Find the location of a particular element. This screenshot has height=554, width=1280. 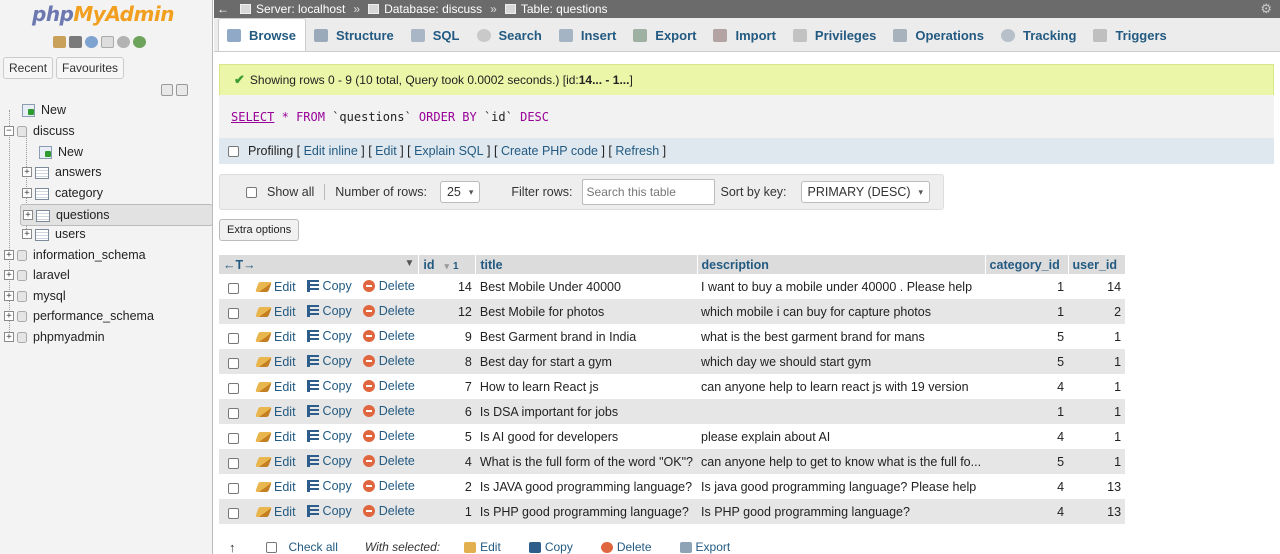

column-header-description: description is located at coordinates (841, 264).